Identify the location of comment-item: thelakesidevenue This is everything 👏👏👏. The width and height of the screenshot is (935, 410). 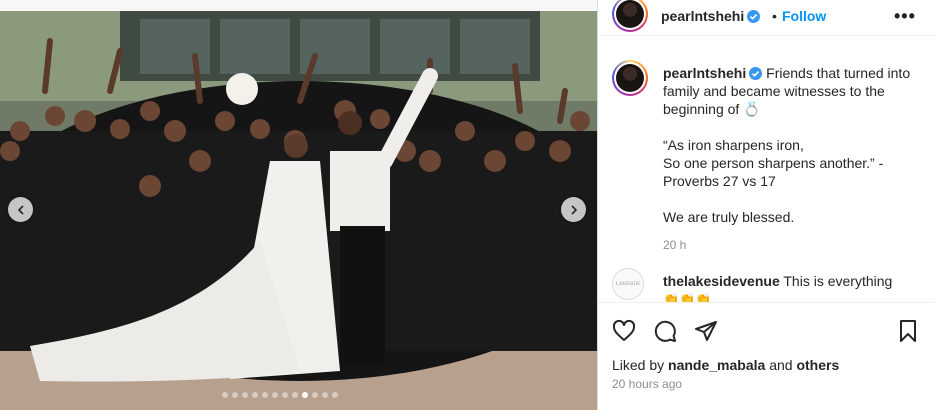
(794, 287).